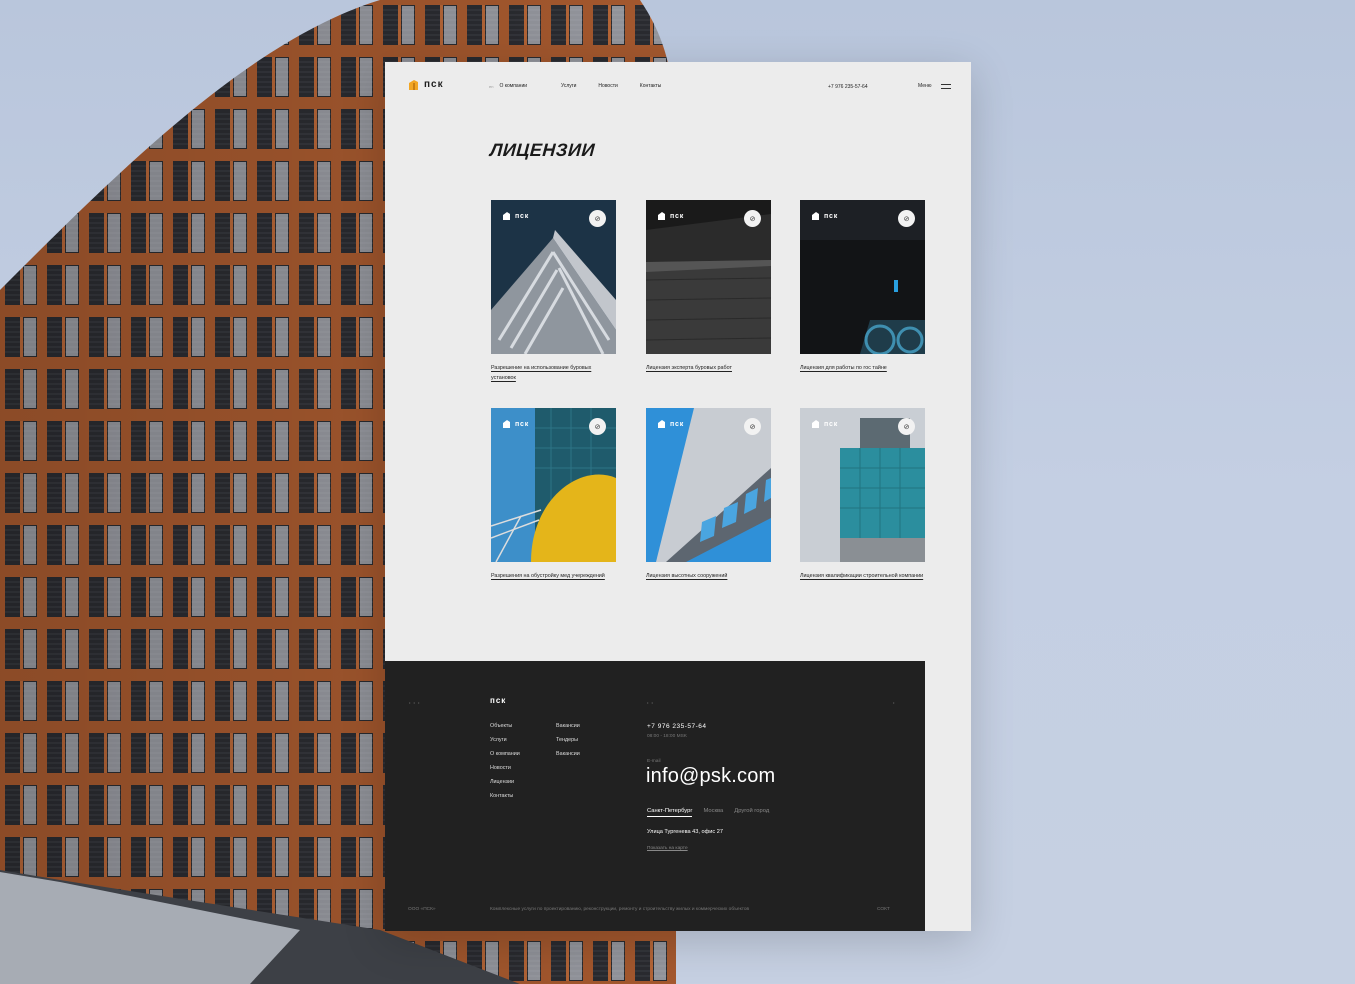  I want to click on license-card: пск ⊘ Лицензия эксперта буровых работ, so click(708, 286).